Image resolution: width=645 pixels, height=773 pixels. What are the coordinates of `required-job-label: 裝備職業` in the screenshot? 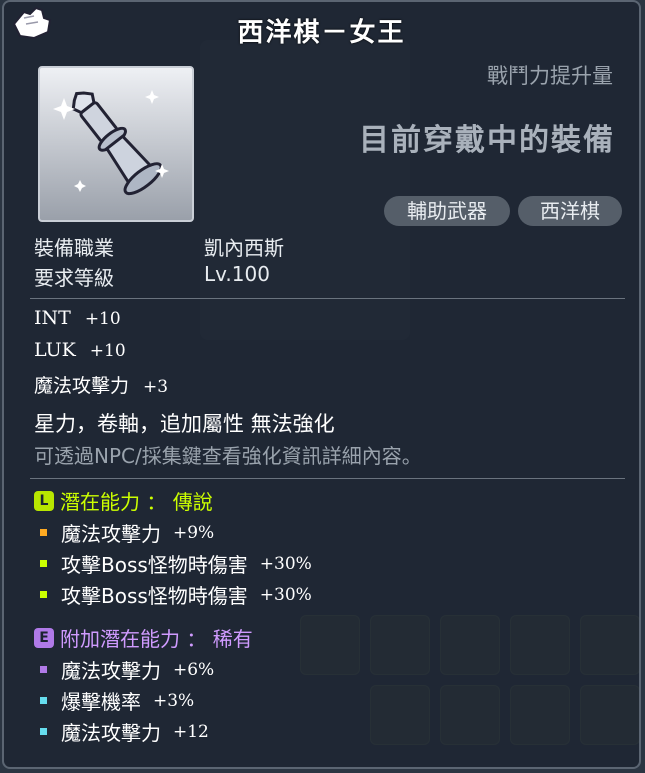 It's located at (74, 248).